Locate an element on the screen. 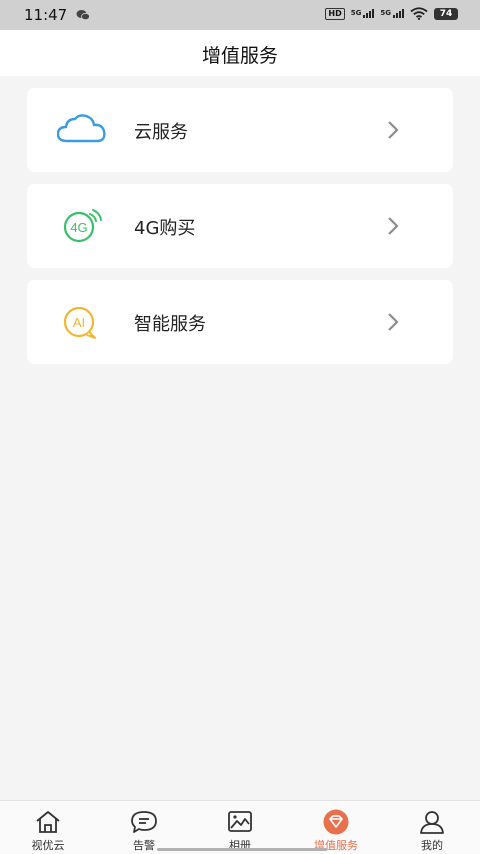 The height and width of the screenshot is (854, 480). cloud-icon is located at coordinates (81, 128).